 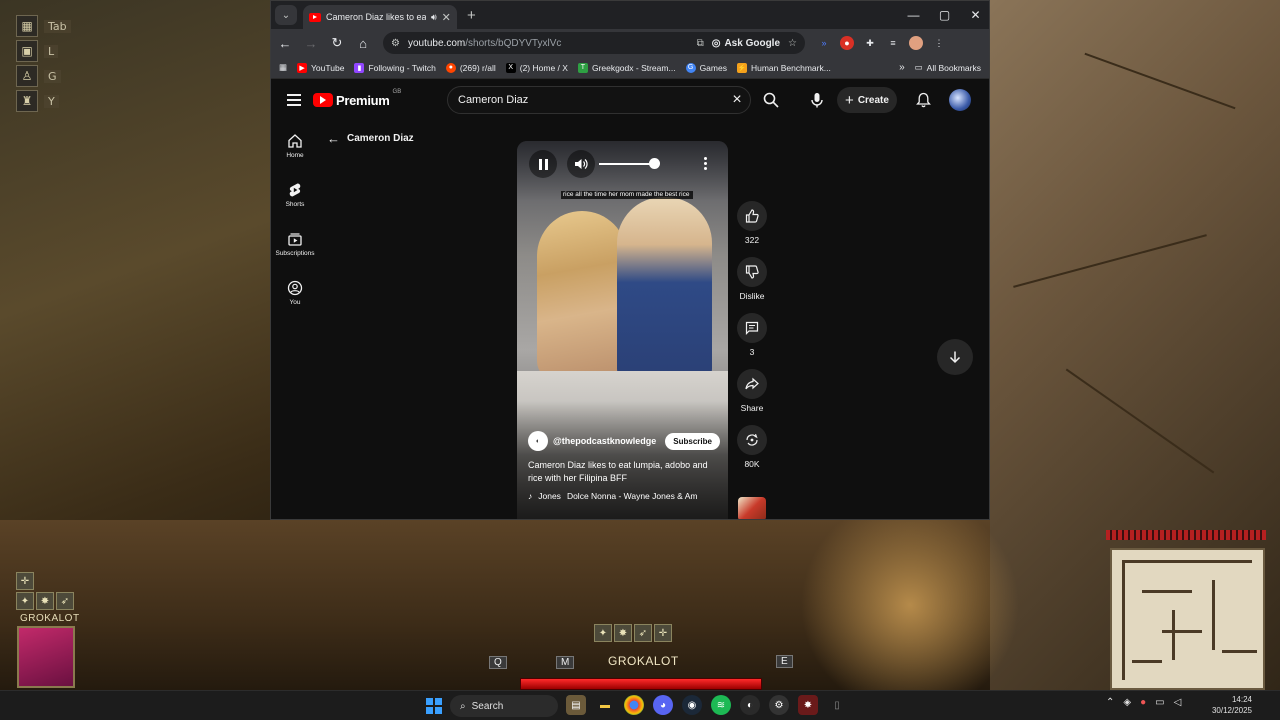 What do you see at coordinates (752, 216) in the screenshot?
I see `like-button` at bounding box center [752, 216].